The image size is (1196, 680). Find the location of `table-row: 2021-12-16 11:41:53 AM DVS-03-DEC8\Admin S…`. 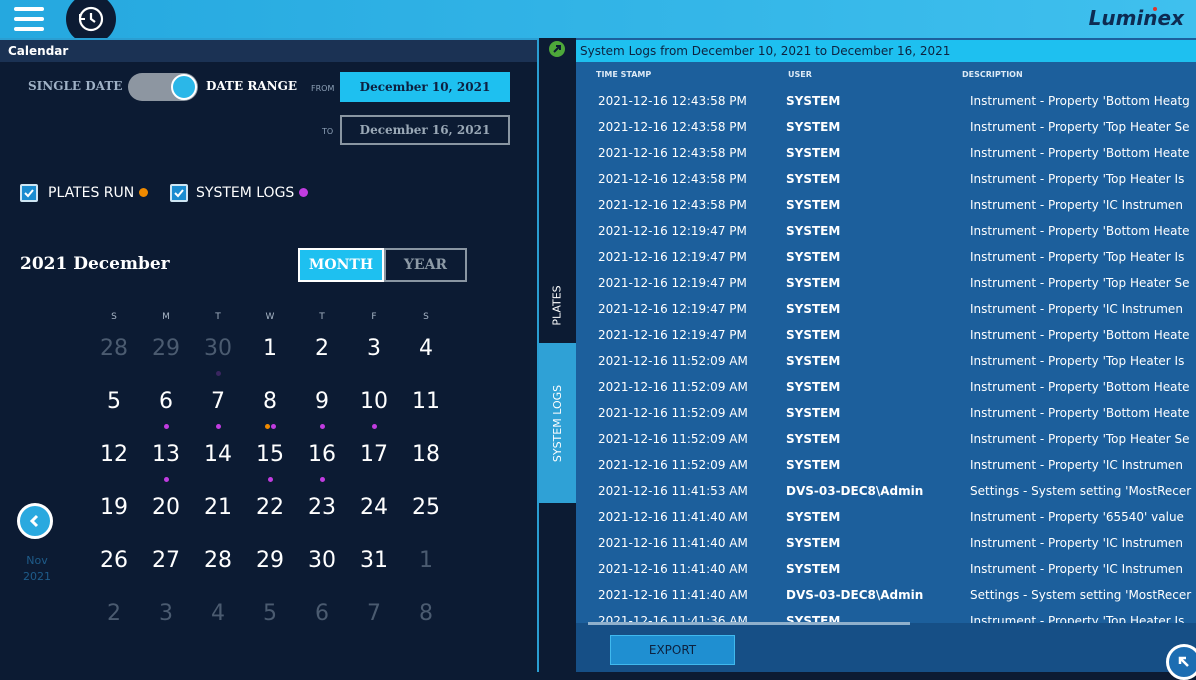

table-row: 2021-12-16 11:41:53 AM DVS-03-DEC8\Admin S… is located at coordinates (886, 491).